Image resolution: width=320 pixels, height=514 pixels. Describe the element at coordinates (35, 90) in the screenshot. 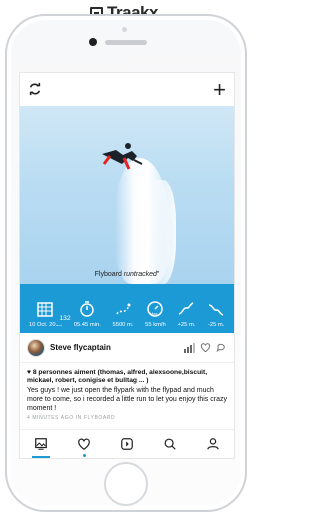

I see `refresh-icon` at that location.